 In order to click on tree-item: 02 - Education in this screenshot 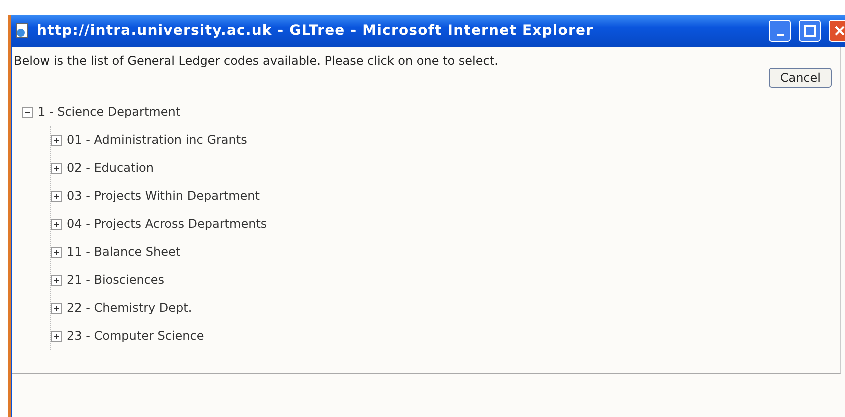, I will do `click(110, 168)`.